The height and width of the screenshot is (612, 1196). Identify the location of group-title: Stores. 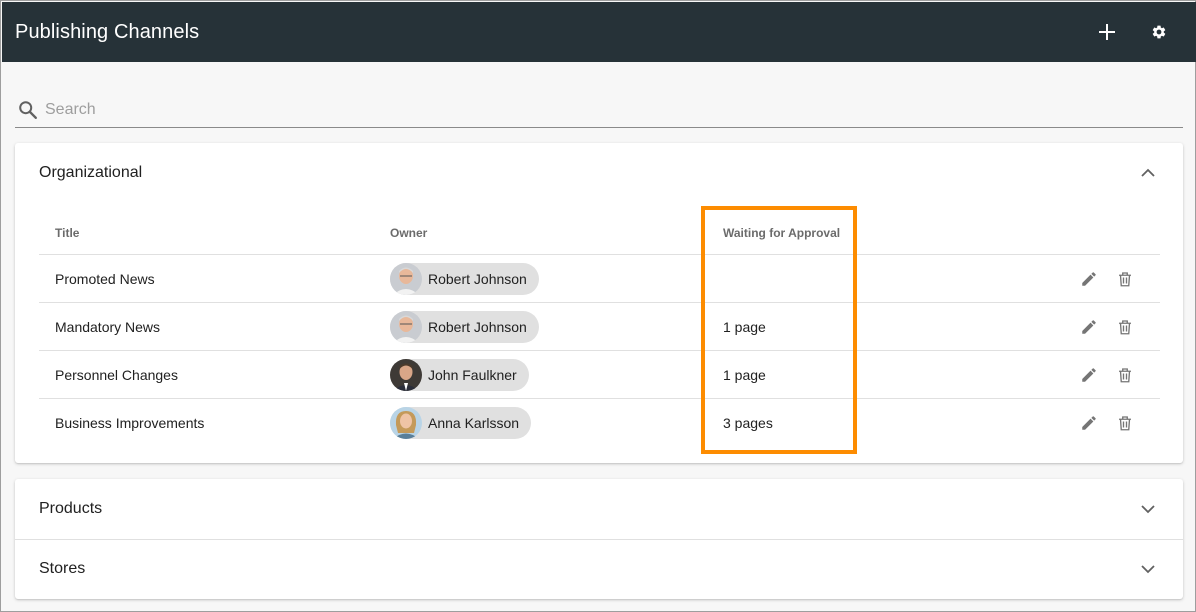
(62, 568).